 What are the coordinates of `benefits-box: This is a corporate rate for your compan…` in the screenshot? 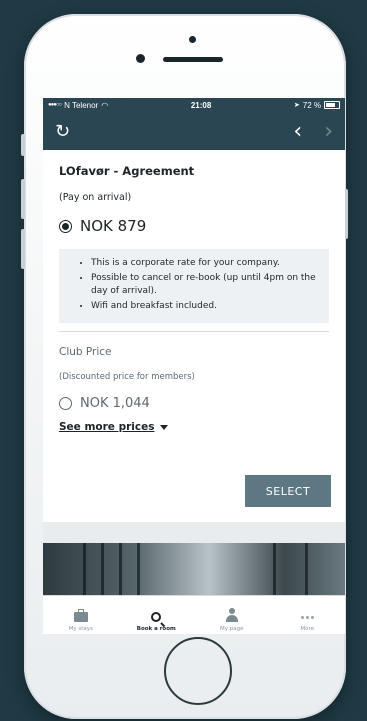 It's located at (194, 286).